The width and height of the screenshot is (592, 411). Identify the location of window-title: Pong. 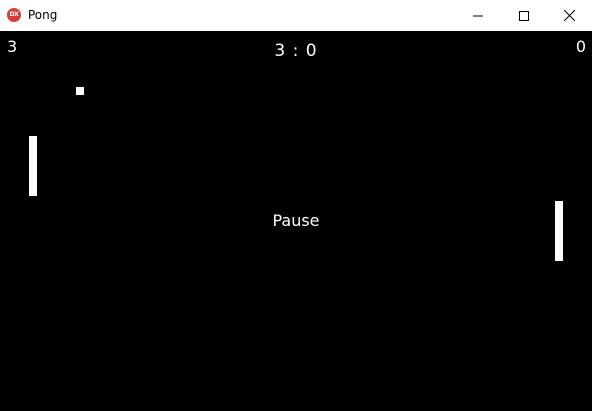
(43, 15).